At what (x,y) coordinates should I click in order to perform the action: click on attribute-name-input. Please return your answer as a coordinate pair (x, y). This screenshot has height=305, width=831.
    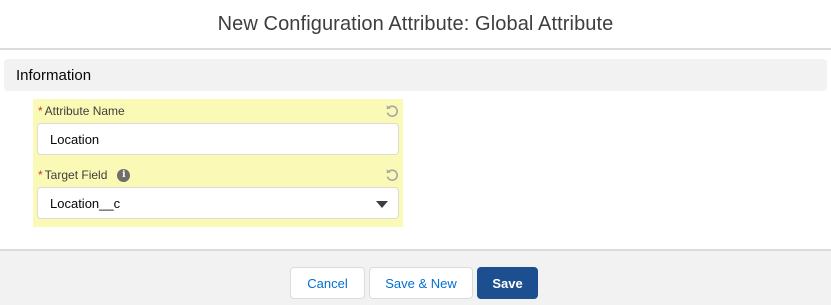
    Looking at the image, I should click on (218, 139).